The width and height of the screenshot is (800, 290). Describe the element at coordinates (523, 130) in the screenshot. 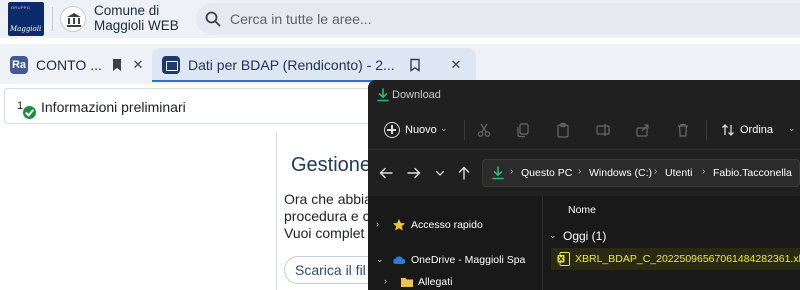

I see `copy-icon` at that location.